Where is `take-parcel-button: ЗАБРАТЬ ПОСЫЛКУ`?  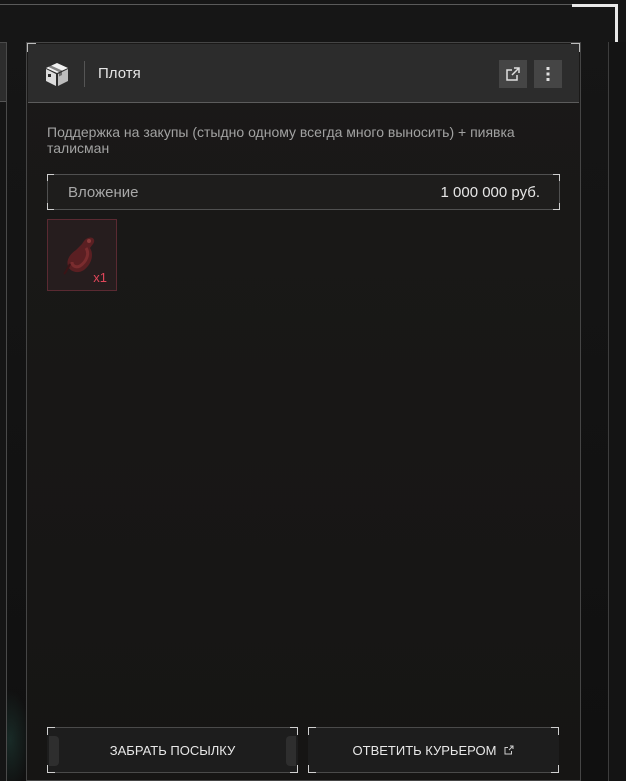
take-parcel-button: ЗАБРАТЬ ПОСЫЛКУ is located at coordinates (172, 750).